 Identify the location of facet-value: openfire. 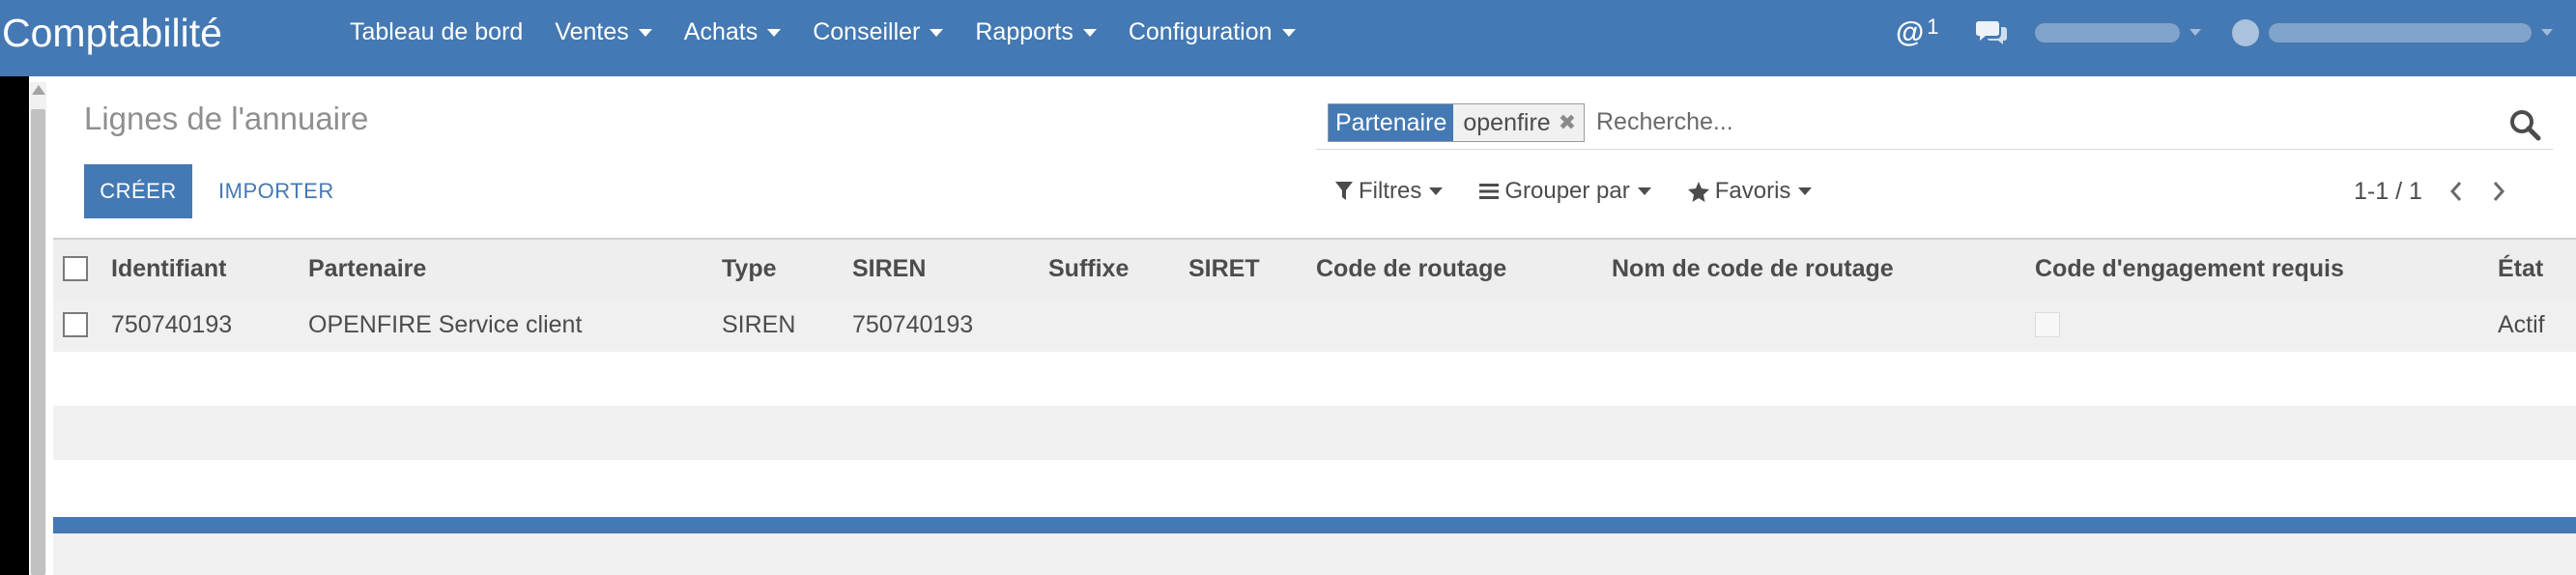
(1507, 122).